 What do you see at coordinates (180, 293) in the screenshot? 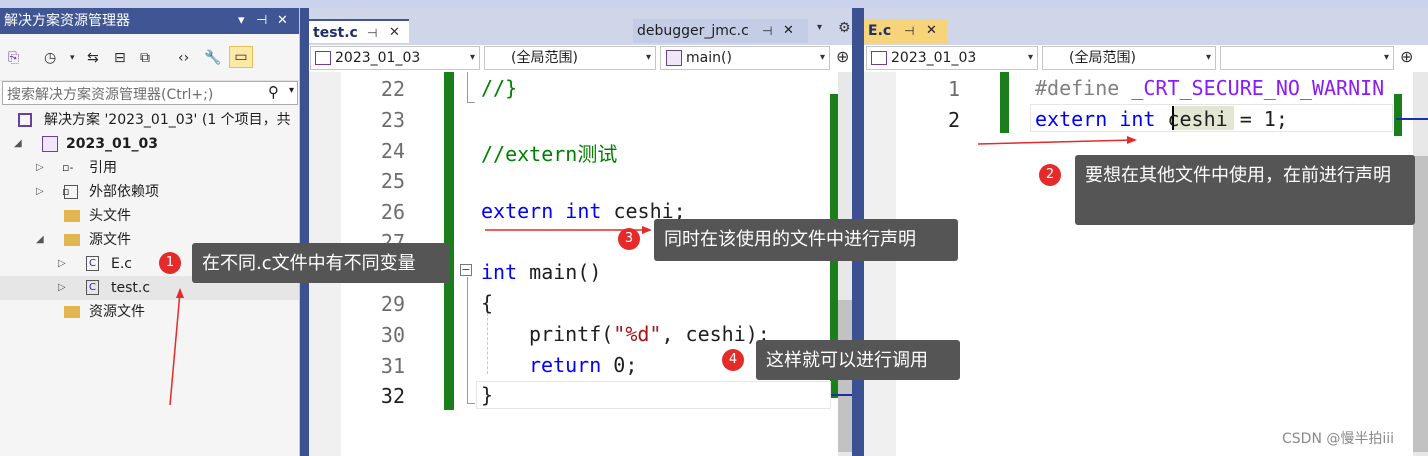
I see `arrow-1-head` at bounding box center [180, 293].